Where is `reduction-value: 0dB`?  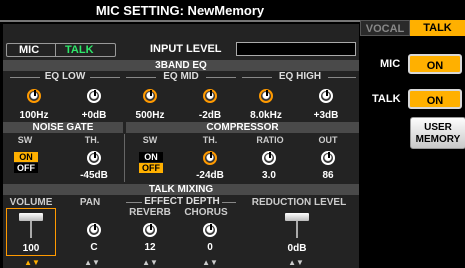 reduction-value: 0dB is located at coordinates (297, 248).